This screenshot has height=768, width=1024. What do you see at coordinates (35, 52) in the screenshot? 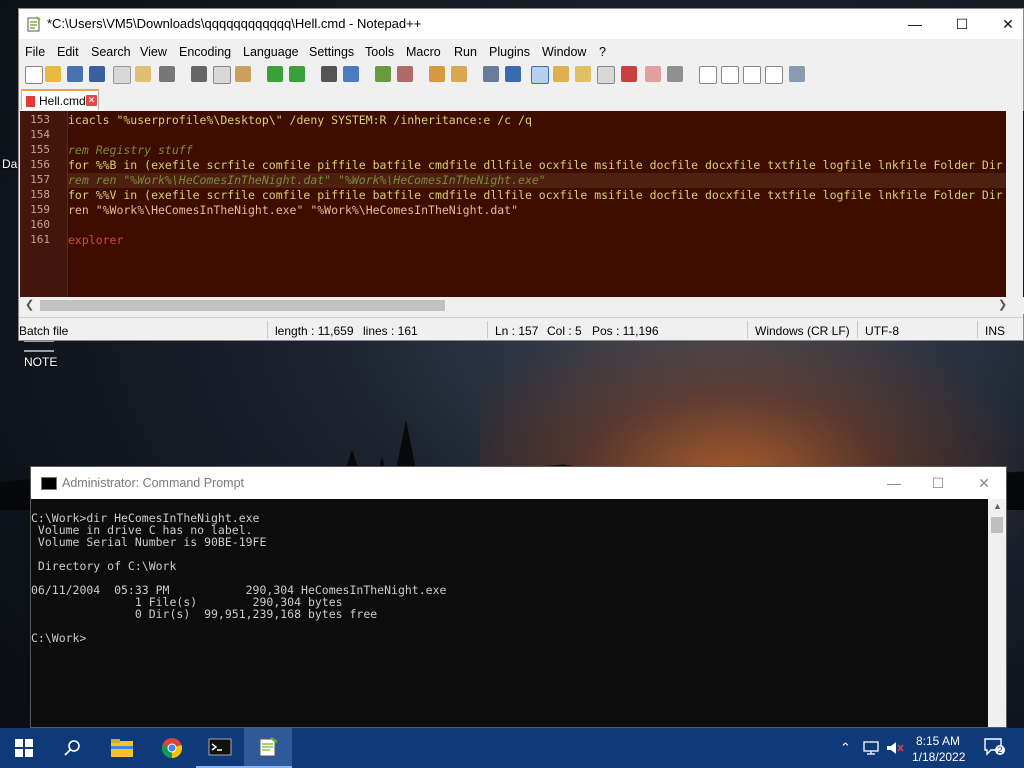
I see `menu-file: File` at bounding box center [35, 52].